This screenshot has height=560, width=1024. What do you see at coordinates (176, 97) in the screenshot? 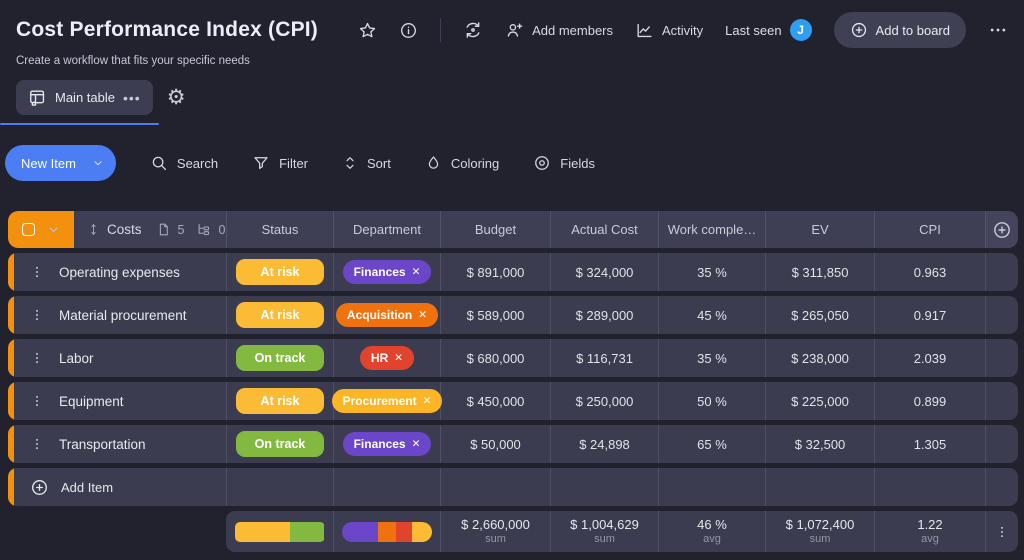
I see `board-settings-gear-icon: ⚙` at bounding box center [176, 97].